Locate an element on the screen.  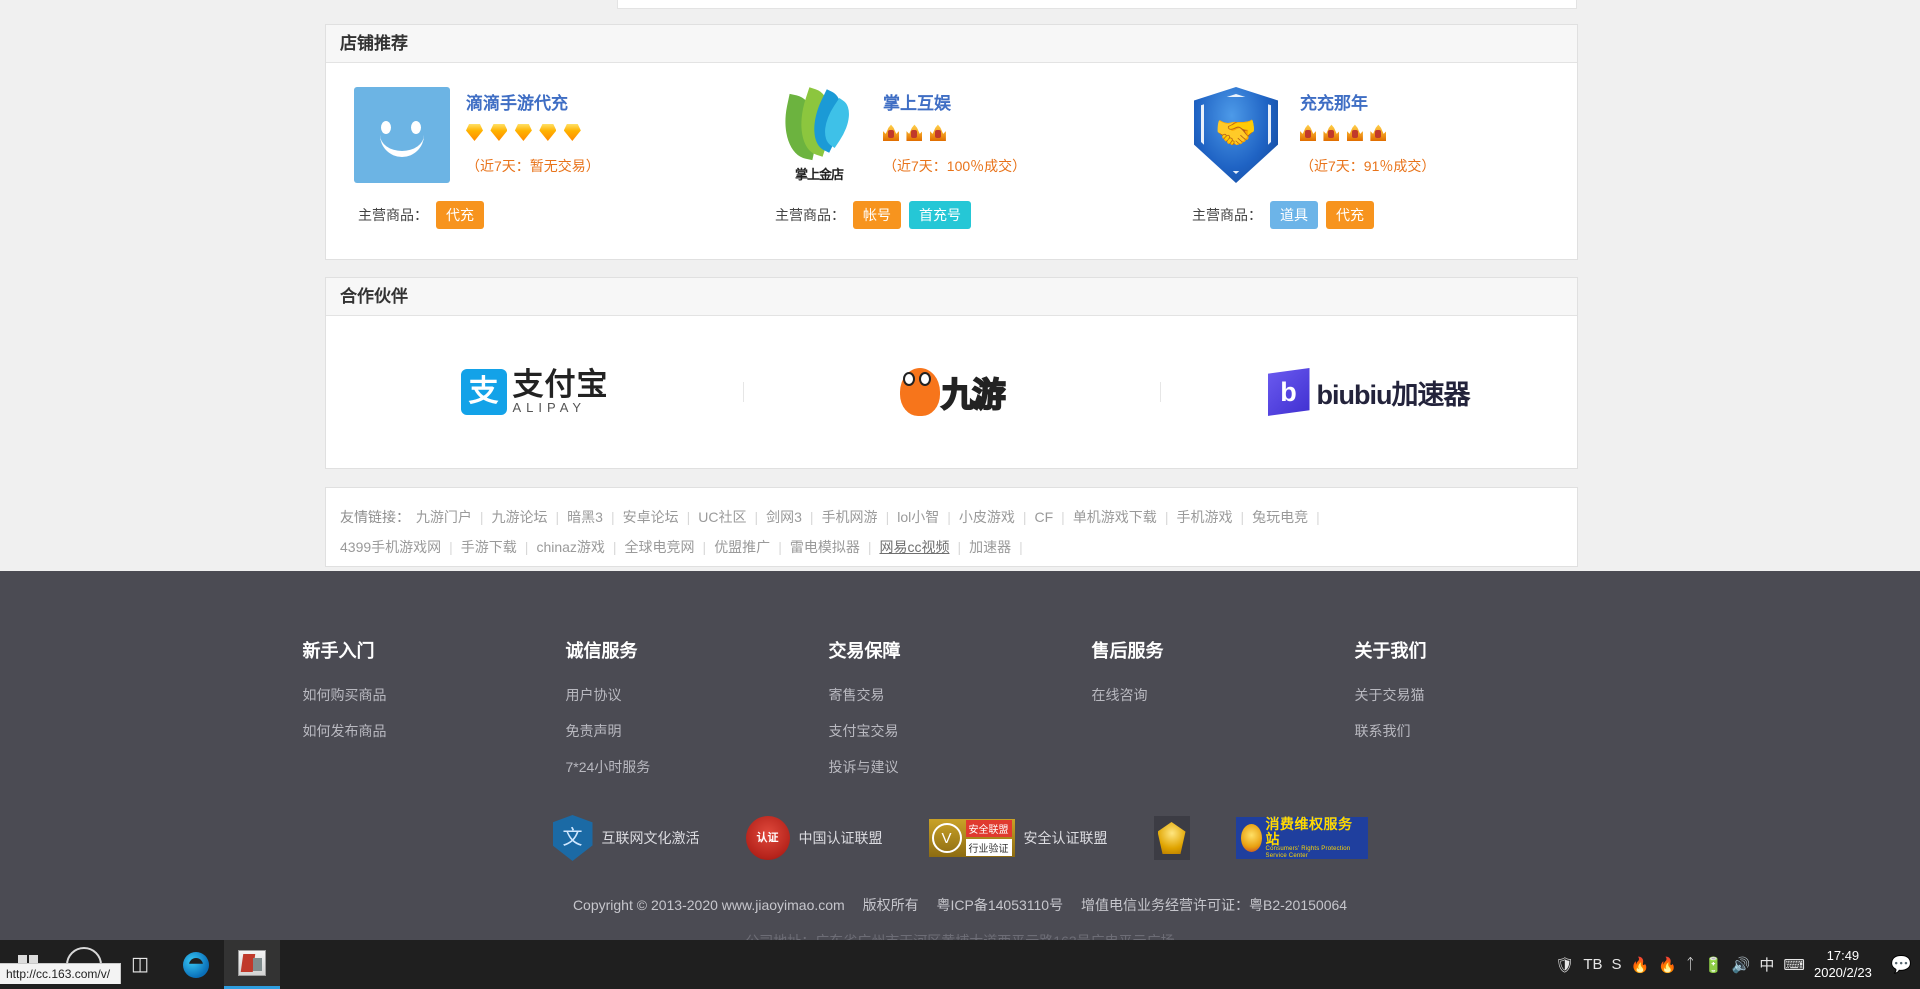
friendly-link: 九游论坛 is located at coordinates (520, 517).